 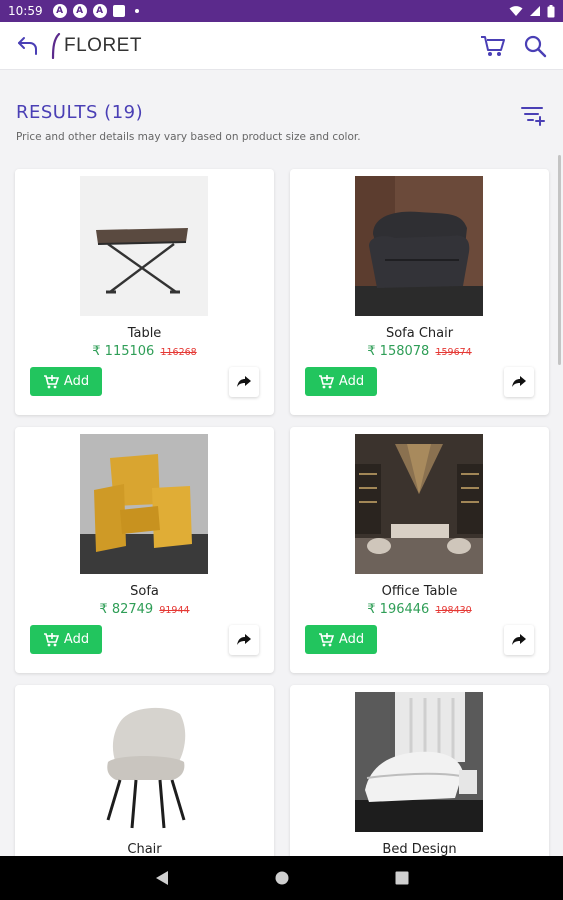 I want to click on search-icon, so click(x=535, y=46).